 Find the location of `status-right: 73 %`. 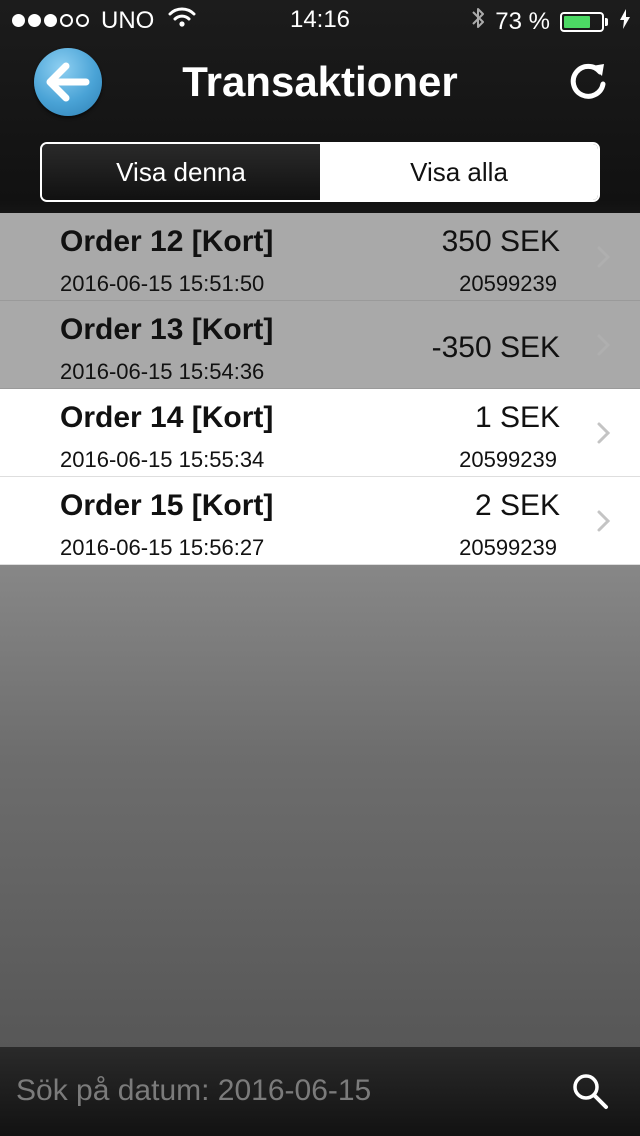

status-right: 73 % is located at coordinates (550, 21).